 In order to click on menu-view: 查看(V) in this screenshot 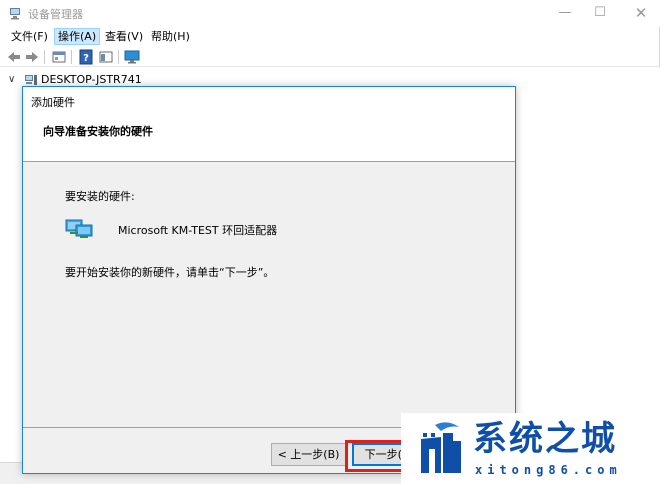, I will do `click(124, 36)`.